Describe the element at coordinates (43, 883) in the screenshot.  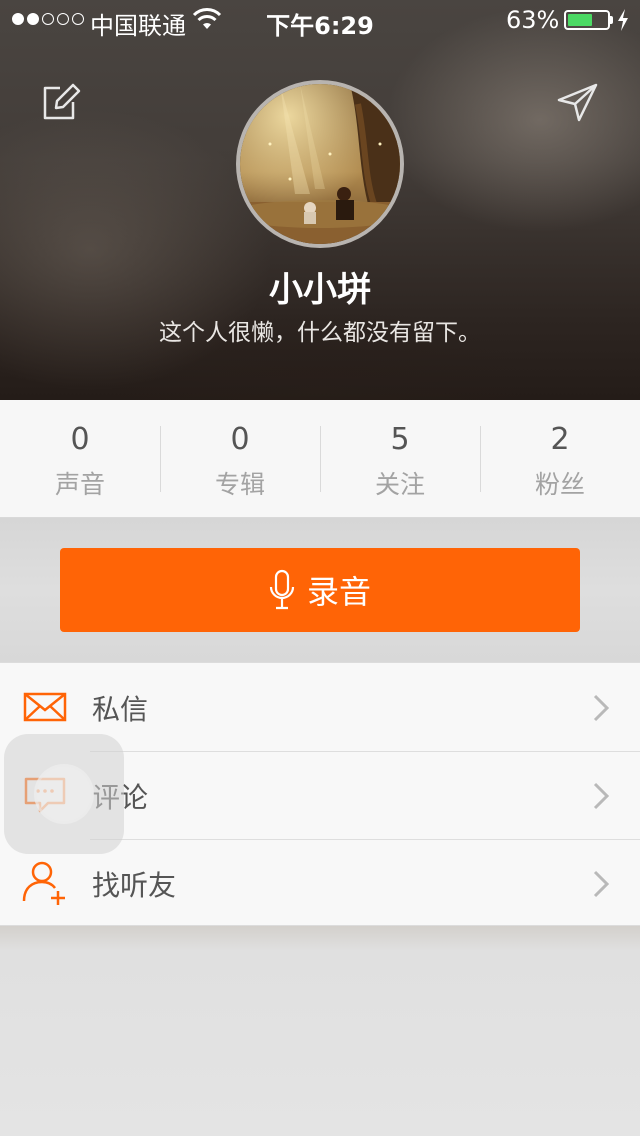
I see `add-friend-icon` at that location.